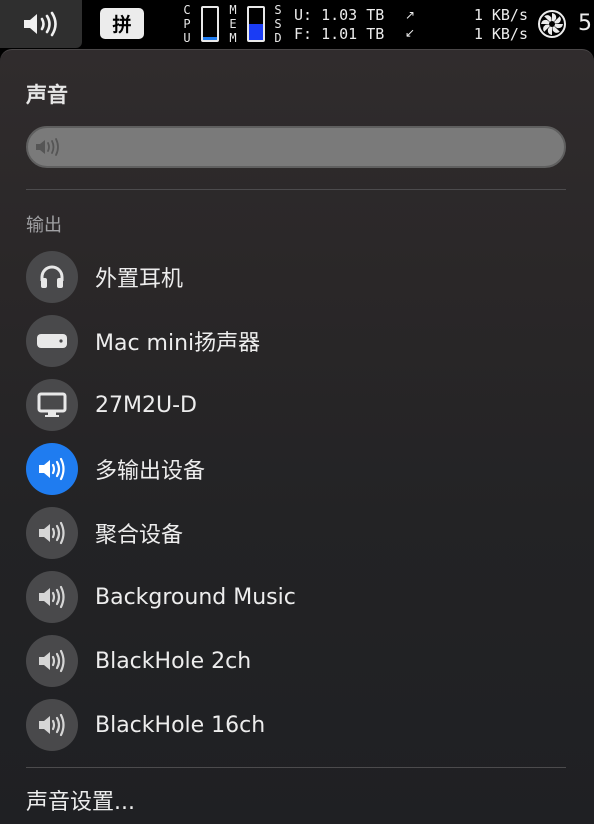  What do you see at coordinates (233, 24) in the screenshot?
I see `mem-label: MEM` at bounding box center [233, 24].